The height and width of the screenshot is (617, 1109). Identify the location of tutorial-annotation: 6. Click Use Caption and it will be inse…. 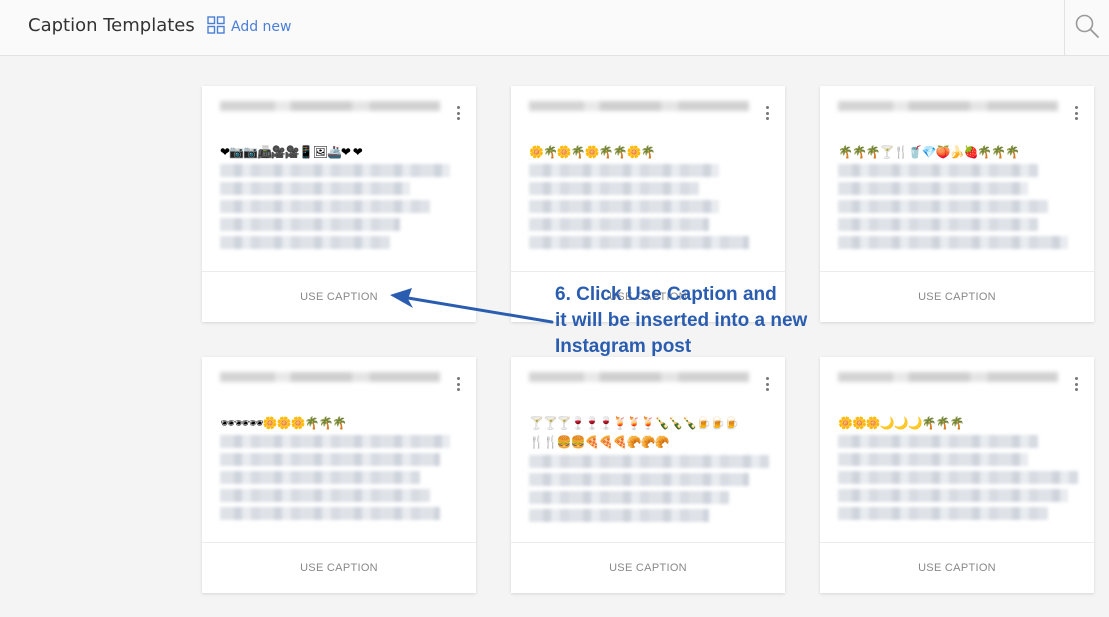
(705, 321).